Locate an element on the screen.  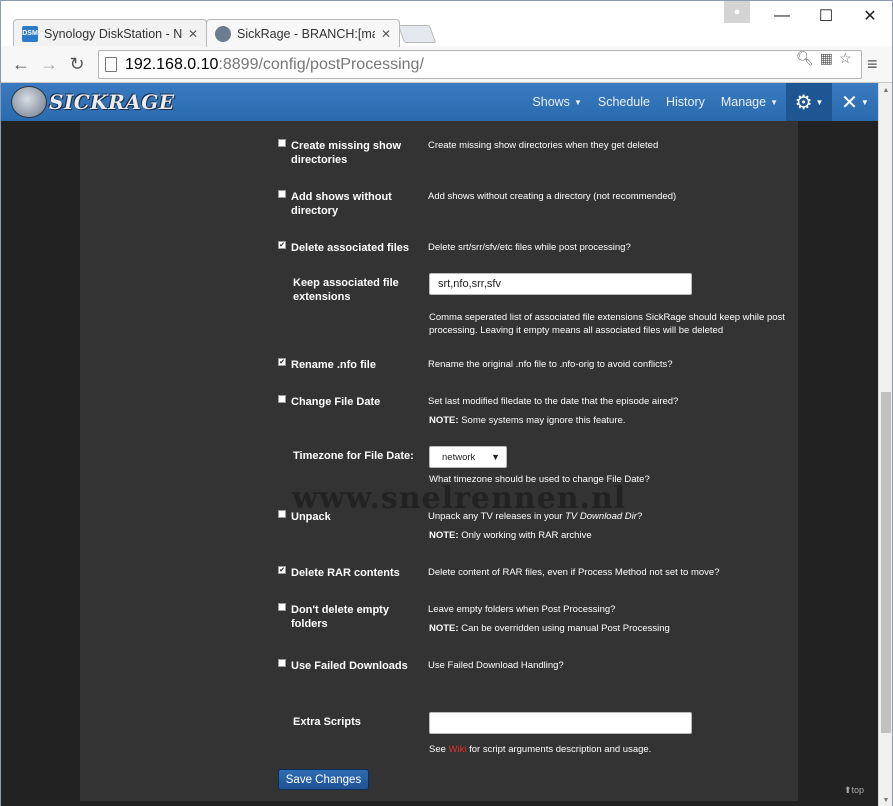
menu-manage: Manage ▼ is located at coordinates (749, 102).